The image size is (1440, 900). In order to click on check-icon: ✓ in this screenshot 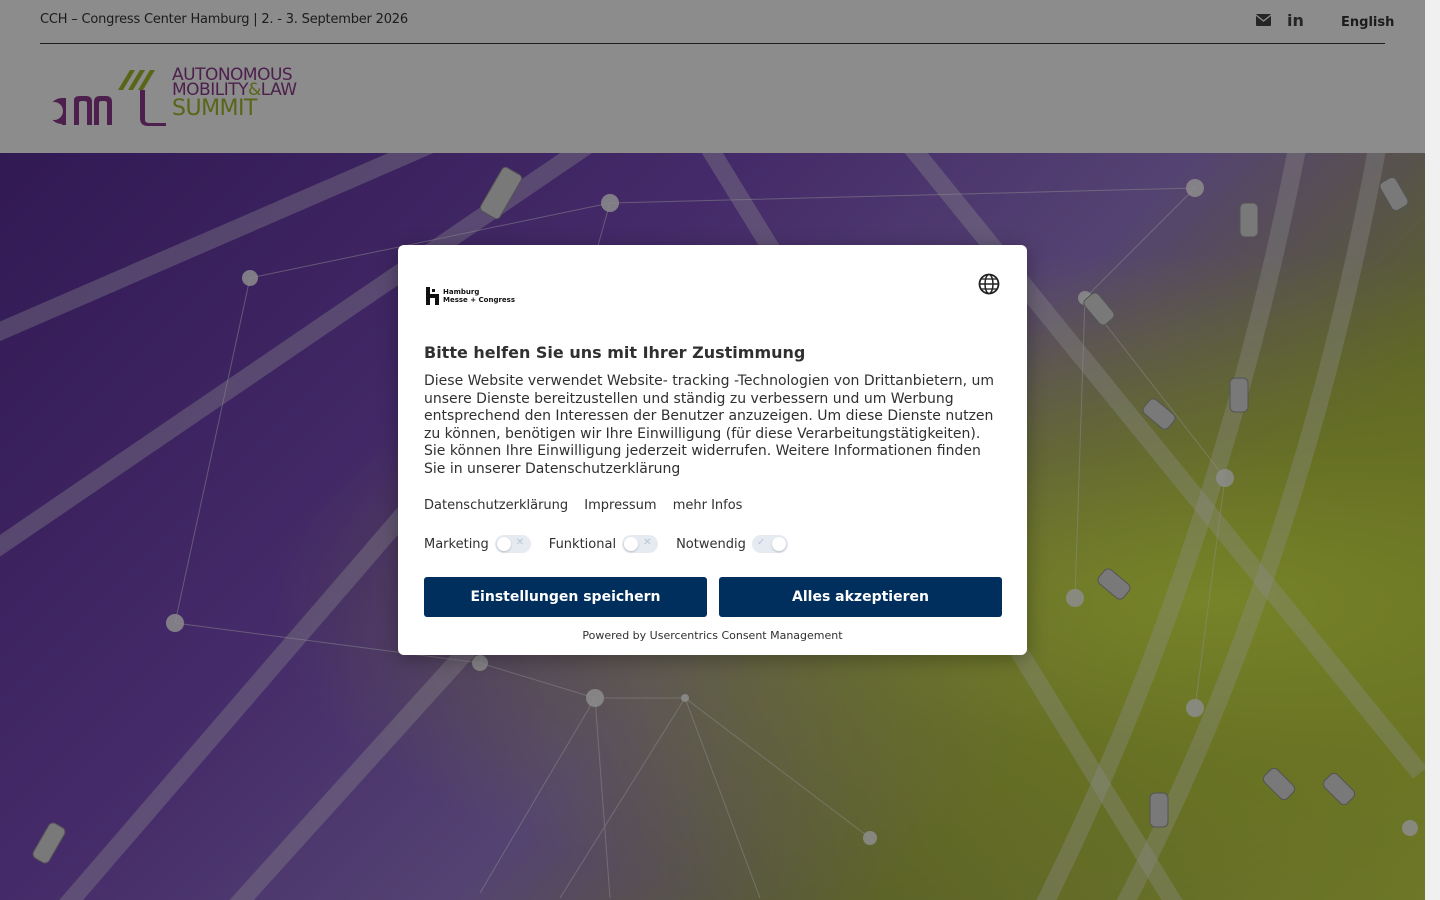, I will do `click(761, 542)`.